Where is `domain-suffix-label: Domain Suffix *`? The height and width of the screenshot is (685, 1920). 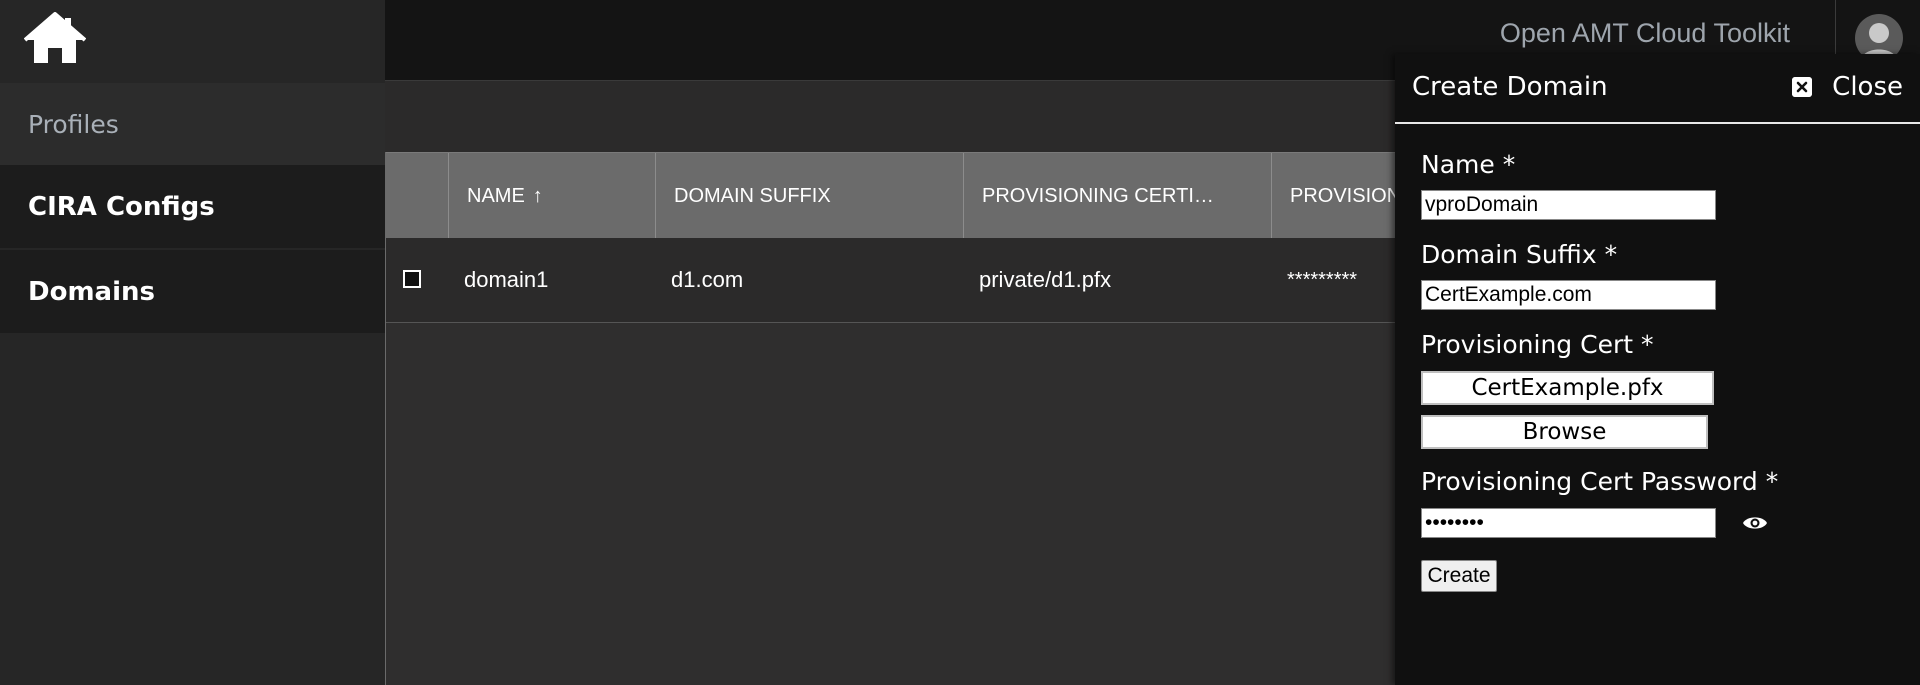 domain-suffix-label: Domain Suffix * is located at coordinates (1519, 254).